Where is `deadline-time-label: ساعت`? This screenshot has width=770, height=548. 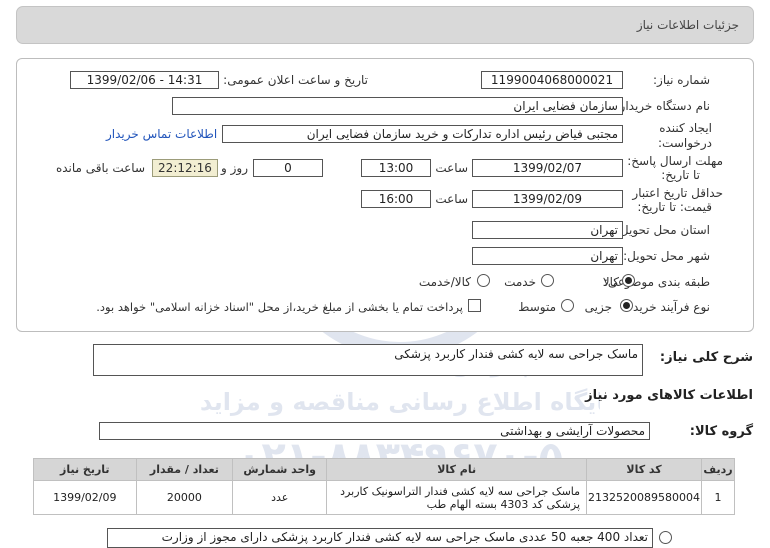 deadline-time-label: ساعت is located at coordinates (451, 168).